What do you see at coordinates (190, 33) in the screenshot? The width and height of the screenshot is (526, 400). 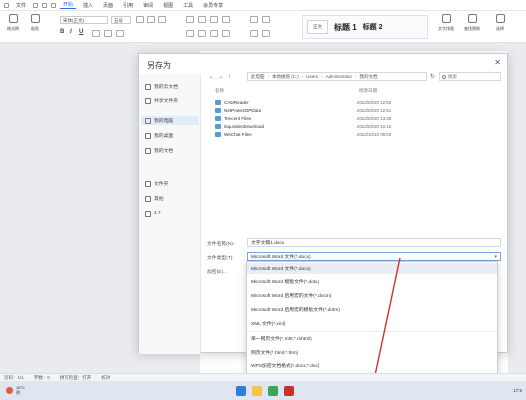 I see `align-left-icon` at bounding box center [190, 33].